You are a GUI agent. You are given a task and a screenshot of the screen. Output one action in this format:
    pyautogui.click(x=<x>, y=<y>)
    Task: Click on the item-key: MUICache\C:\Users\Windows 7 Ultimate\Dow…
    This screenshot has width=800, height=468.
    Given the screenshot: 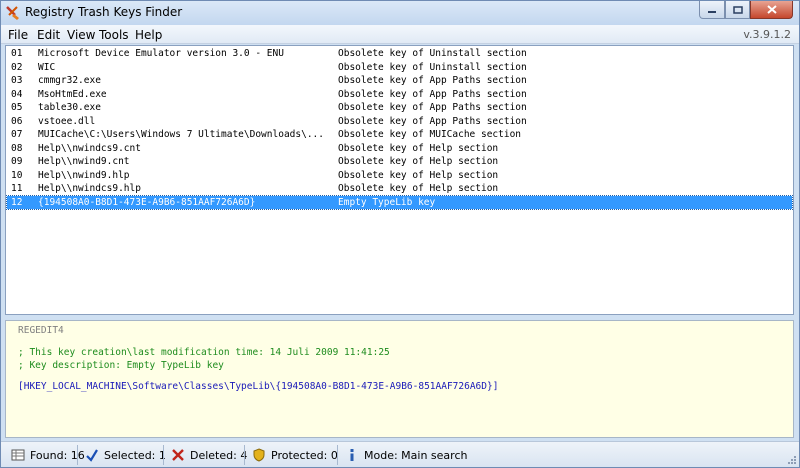 What is the action you would take?
    pyautogui.click(x=181, y=134)
    